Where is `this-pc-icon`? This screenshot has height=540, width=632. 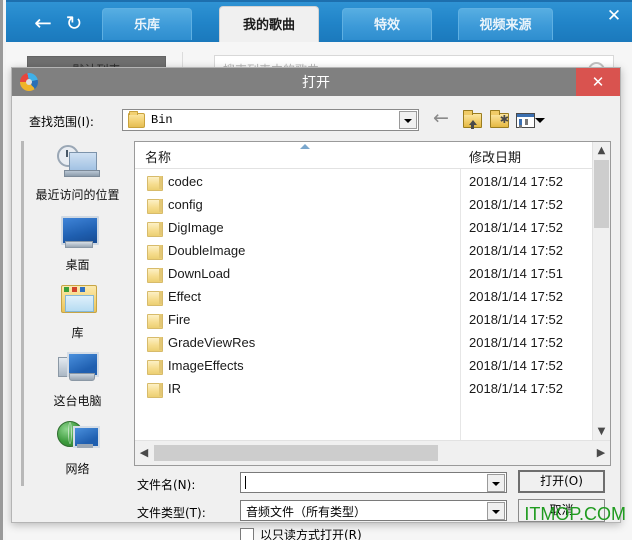 this-pc-icon is located at coordinates (78, 368).